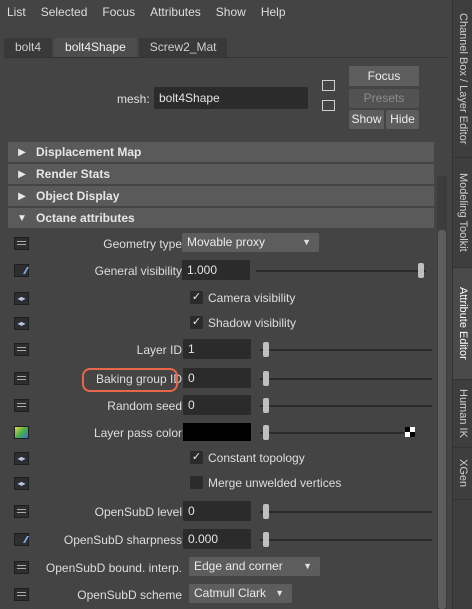 The height and width of the screenshot is (609, 472). I want to click on row-baking-group-id: Baking group ID 0, so click(221, 379).